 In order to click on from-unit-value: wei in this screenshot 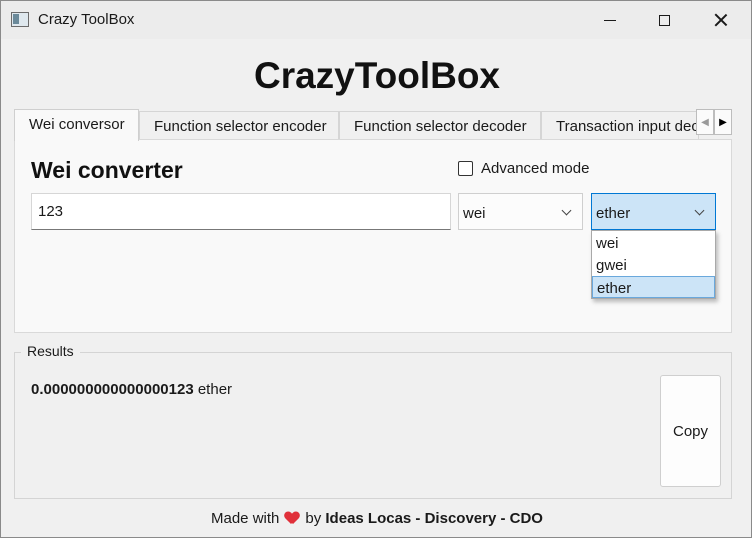, I will do `click(474, 213)`.